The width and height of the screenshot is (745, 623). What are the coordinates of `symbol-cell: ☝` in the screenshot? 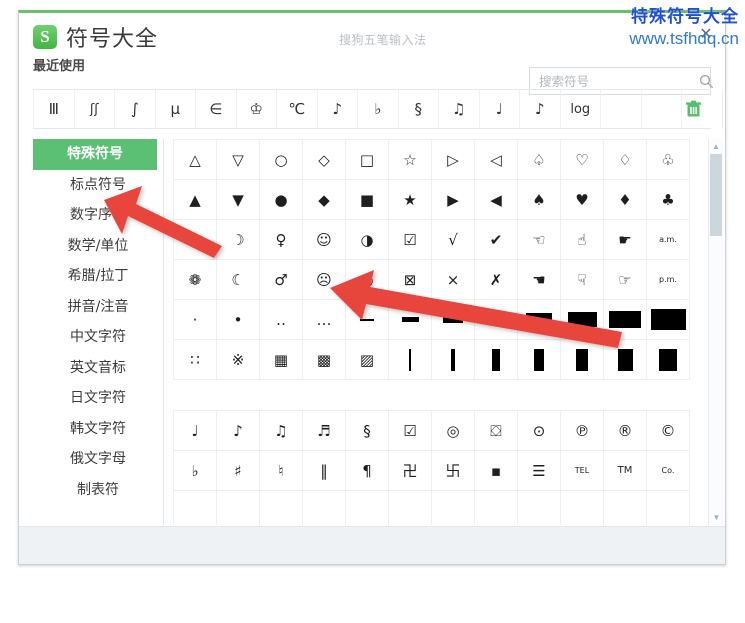 It's located at (582, 240).